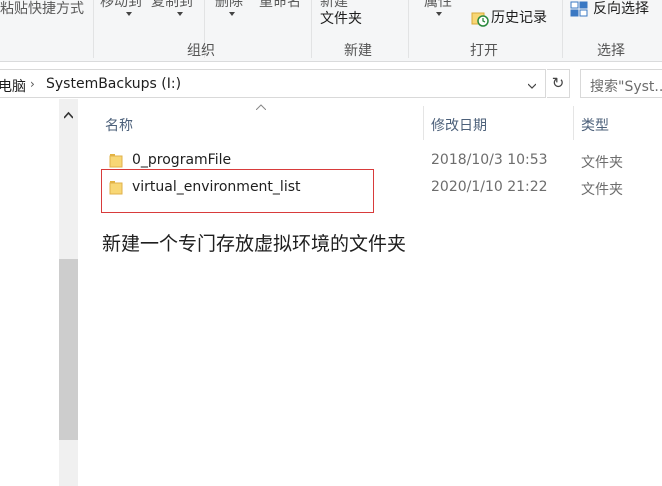 This screenshot has height=486, width=662. I want to click on delete-dropdown-icon, so click(232, 14).